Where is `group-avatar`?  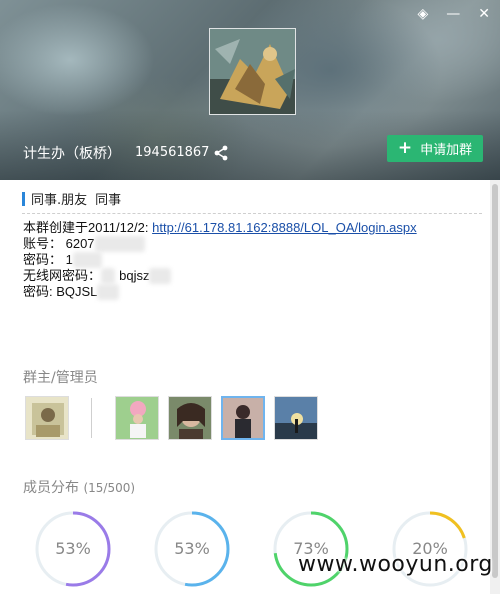 group-avatar is located at coordinates (252, 71).